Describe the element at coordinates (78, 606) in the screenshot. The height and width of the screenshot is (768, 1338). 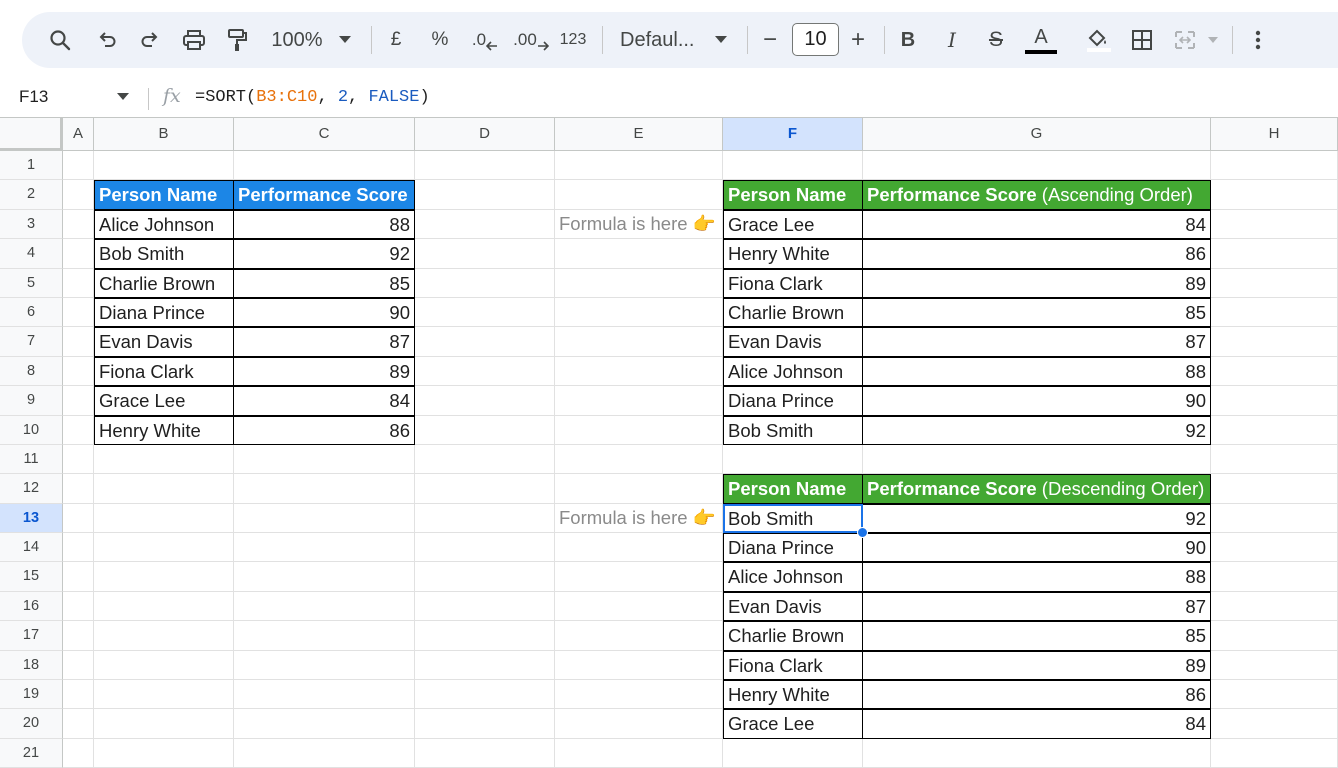
I see `cell-a16` at that location.